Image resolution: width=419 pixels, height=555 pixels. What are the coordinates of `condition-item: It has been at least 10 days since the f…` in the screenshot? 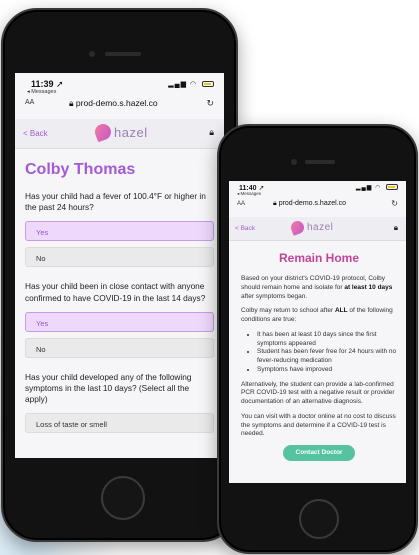 It's located at (327, 340).